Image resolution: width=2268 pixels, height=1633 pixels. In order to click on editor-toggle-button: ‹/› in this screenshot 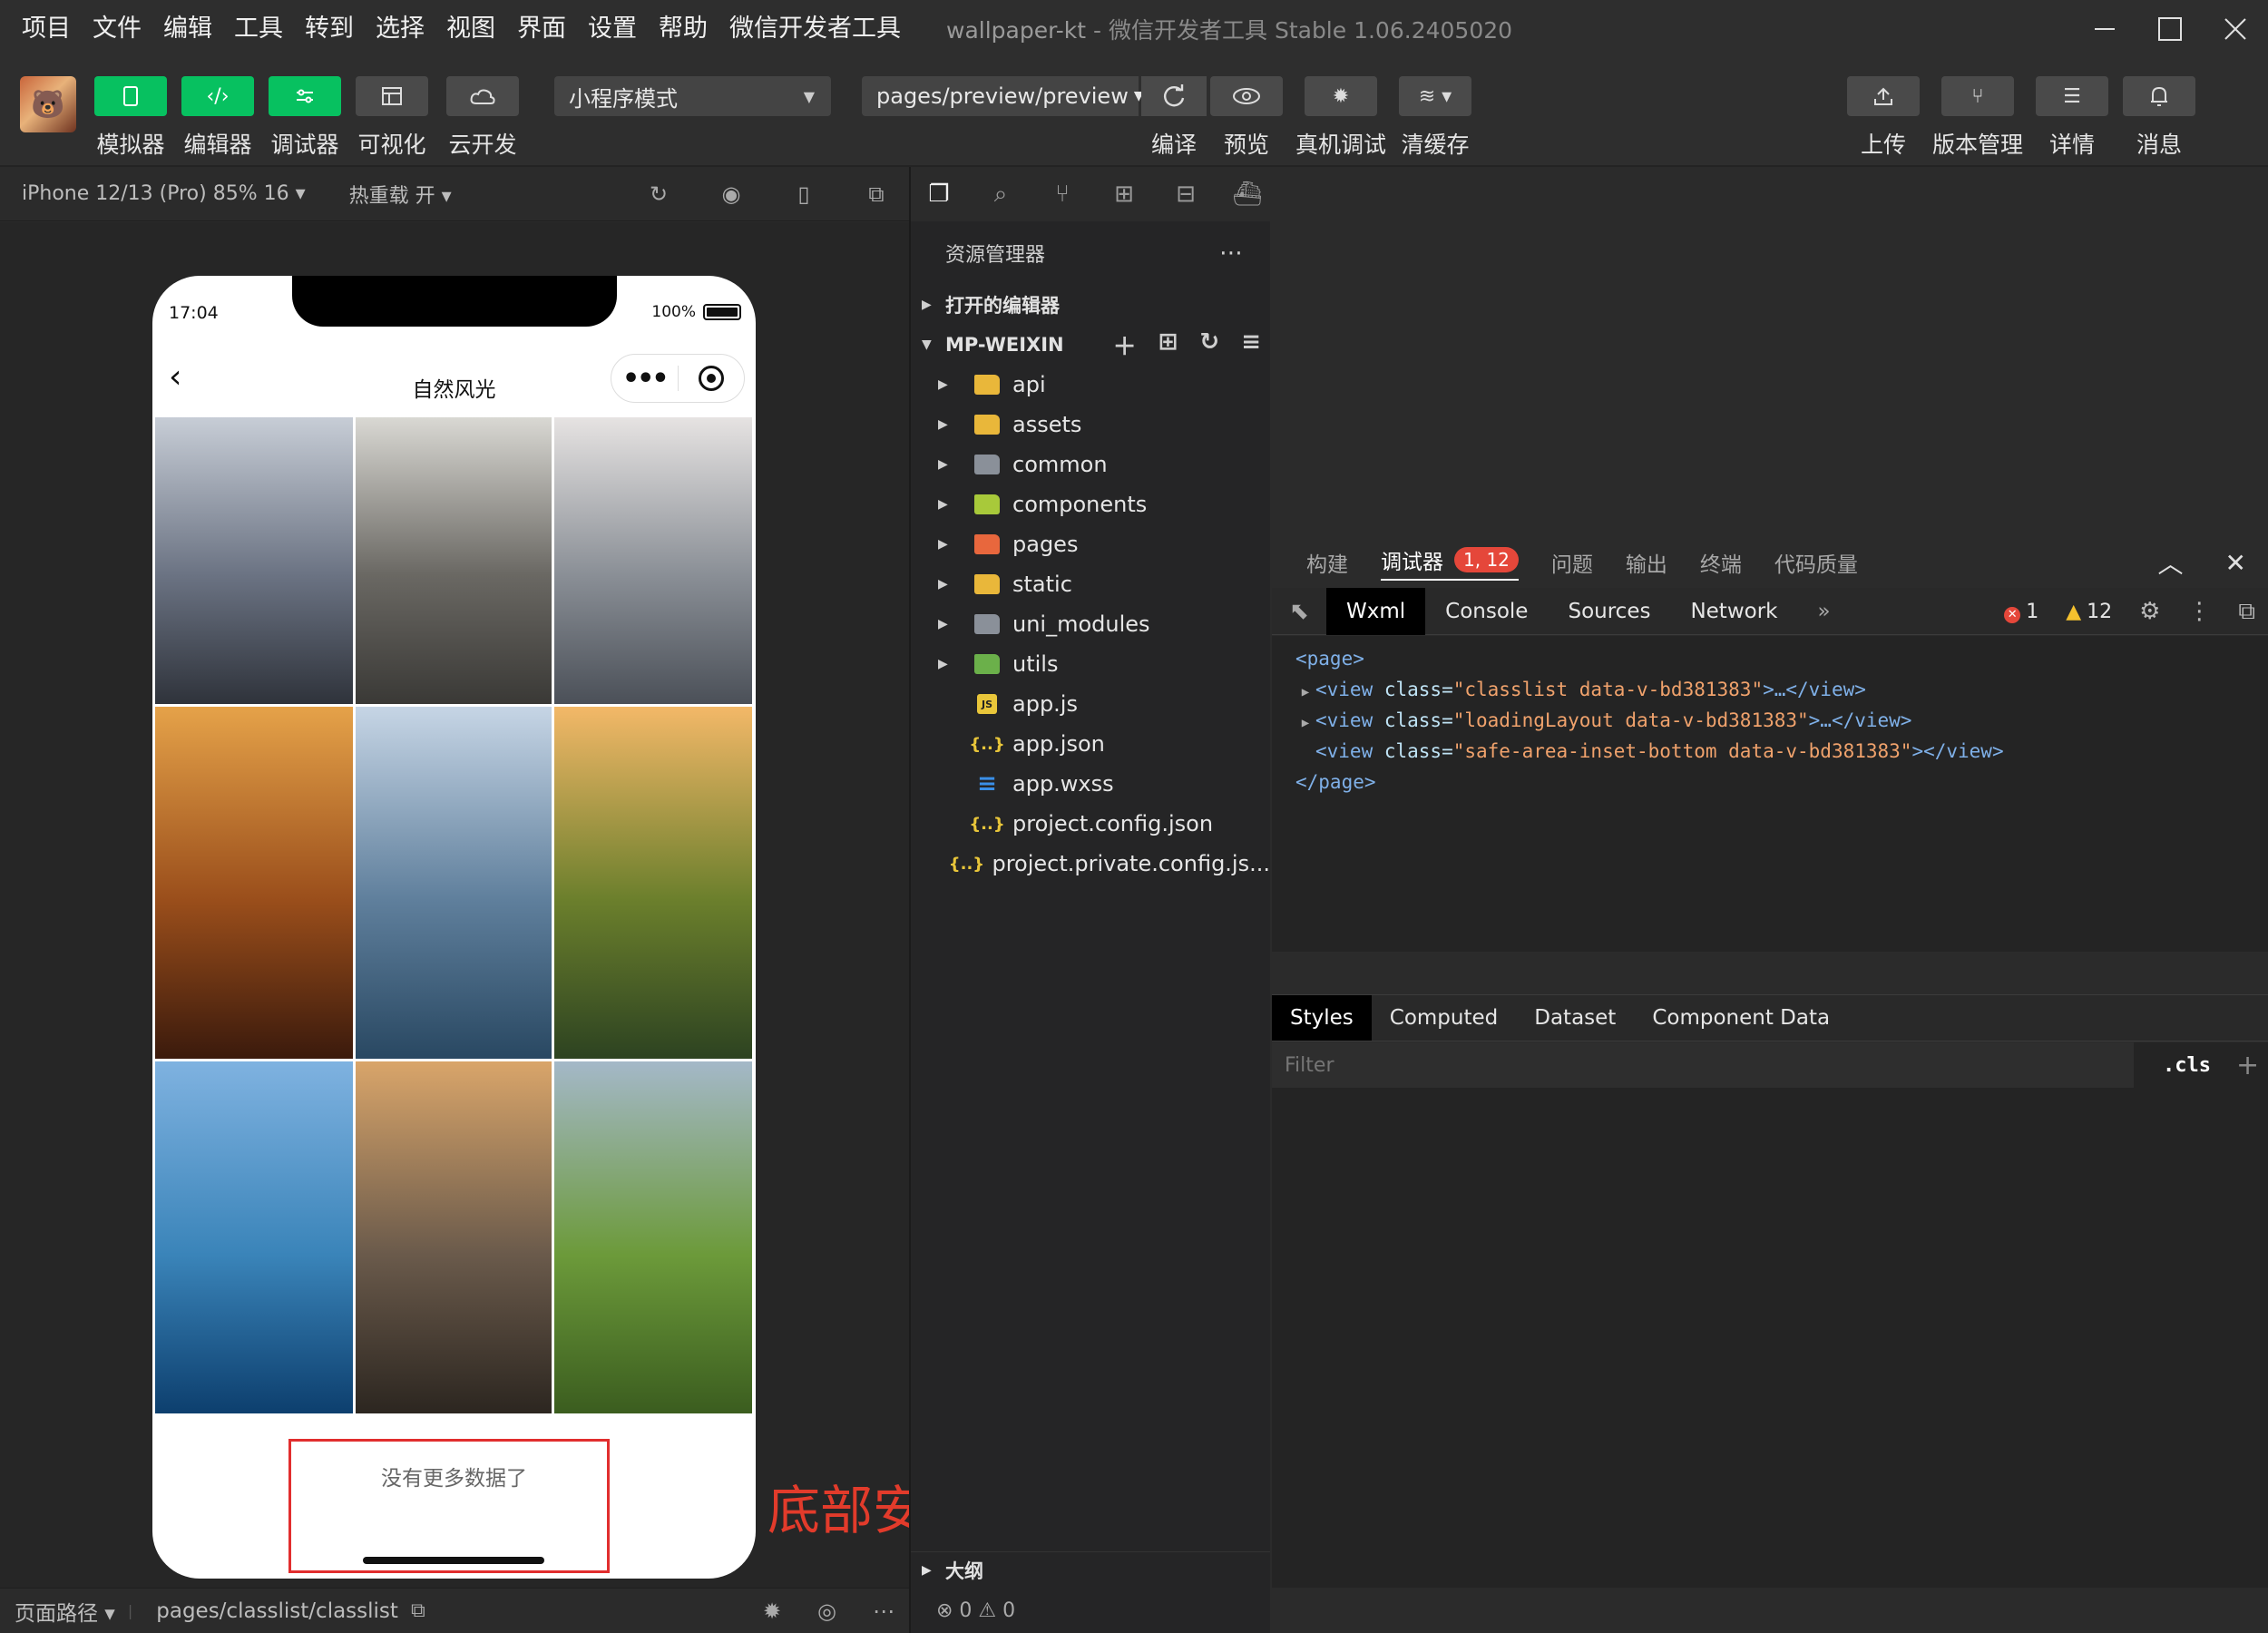, I will do `click(218, 96)`.